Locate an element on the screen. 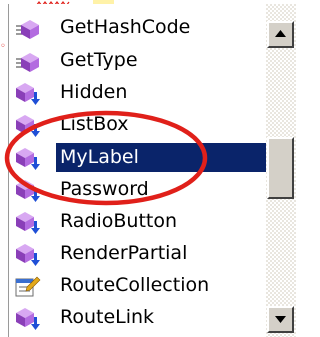  editor-edge-mark: ◦ is located at coordinates (3, 46).